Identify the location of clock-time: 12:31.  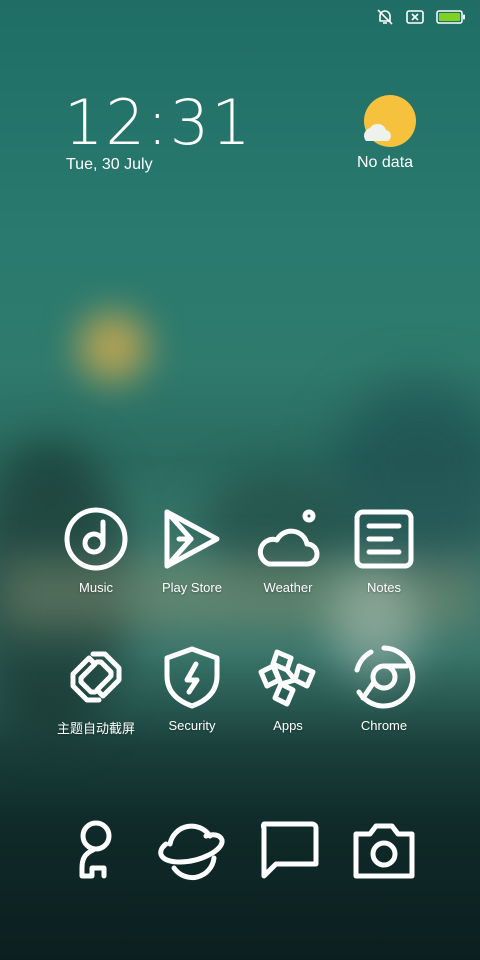
(158, 123).